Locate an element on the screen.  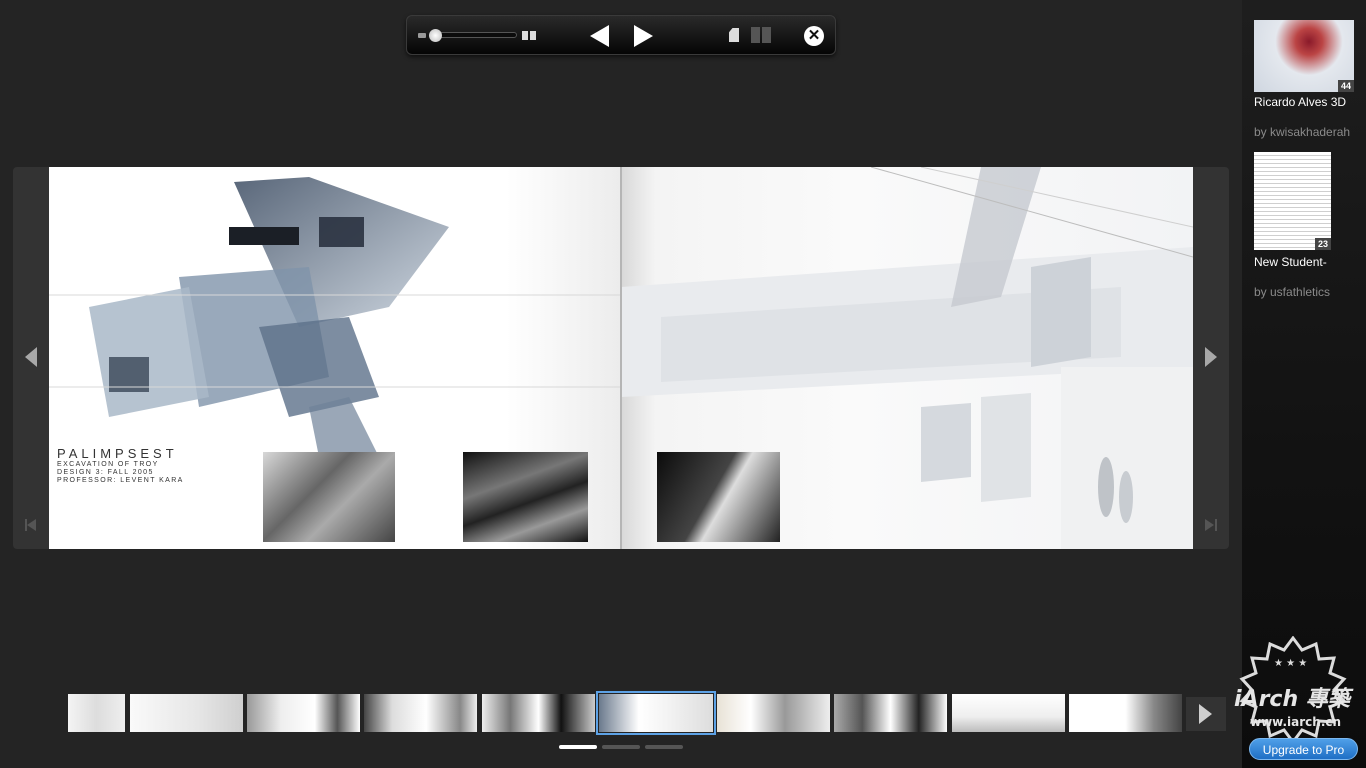
related-author-2: by usfathletics is located at coordinates (1292, 292).